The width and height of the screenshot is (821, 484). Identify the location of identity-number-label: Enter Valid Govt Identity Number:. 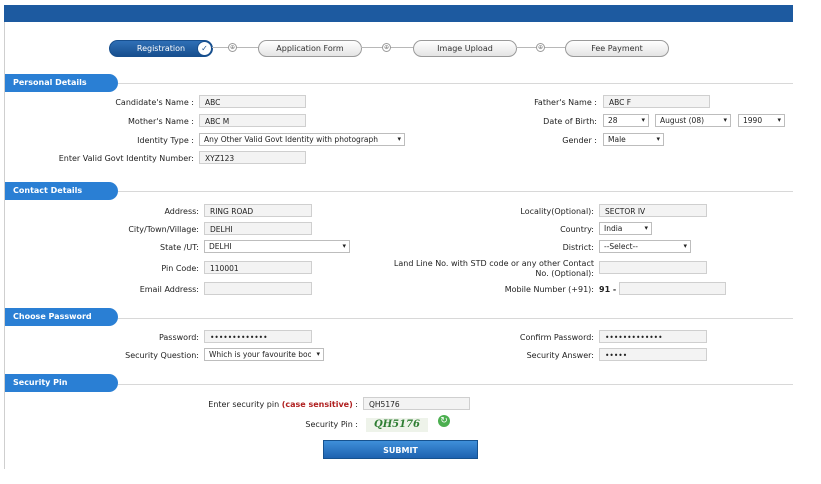
(126, 158).